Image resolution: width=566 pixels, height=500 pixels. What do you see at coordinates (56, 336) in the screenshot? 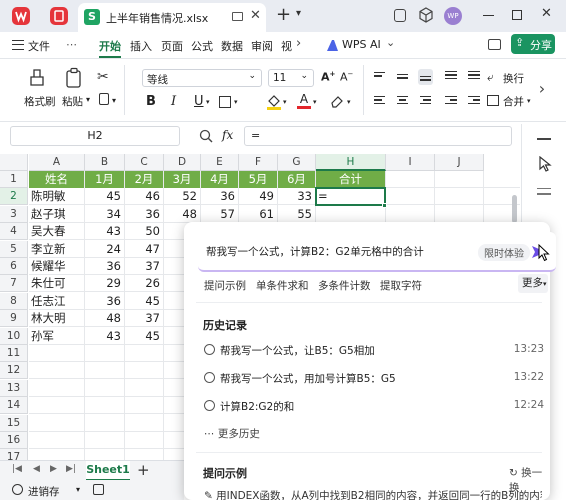
I see `data-cell: 孙军` at bounding box center [56, 336].